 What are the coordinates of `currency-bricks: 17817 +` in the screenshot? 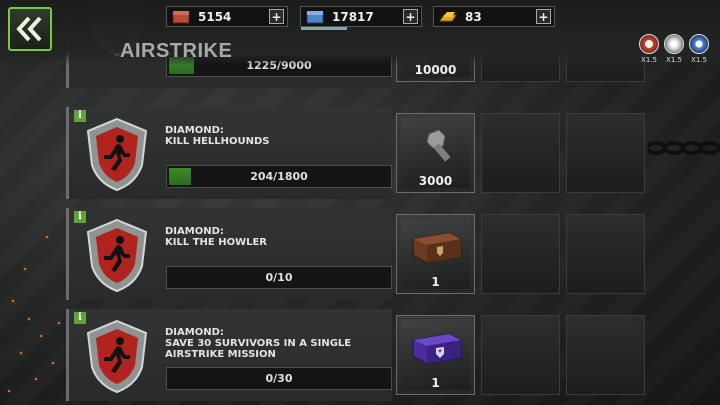 It's located at (361, 18).